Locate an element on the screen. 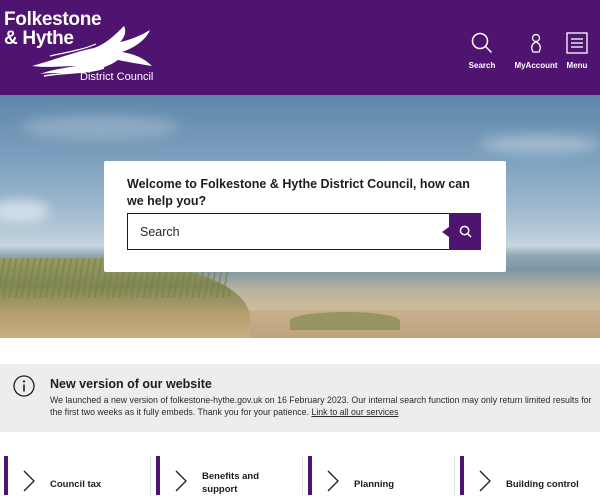  service-tile-label: Benefits and support is located at coordinates (231, 483).